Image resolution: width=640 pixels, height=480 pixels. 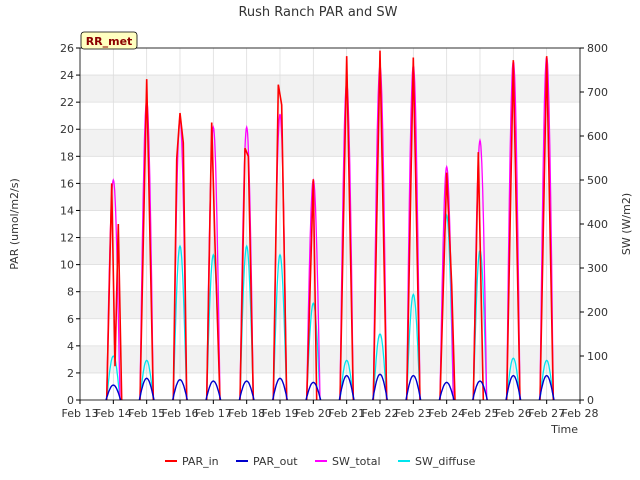 I want to click on y-left-tick-label: 6, so click(x=70, y=319).